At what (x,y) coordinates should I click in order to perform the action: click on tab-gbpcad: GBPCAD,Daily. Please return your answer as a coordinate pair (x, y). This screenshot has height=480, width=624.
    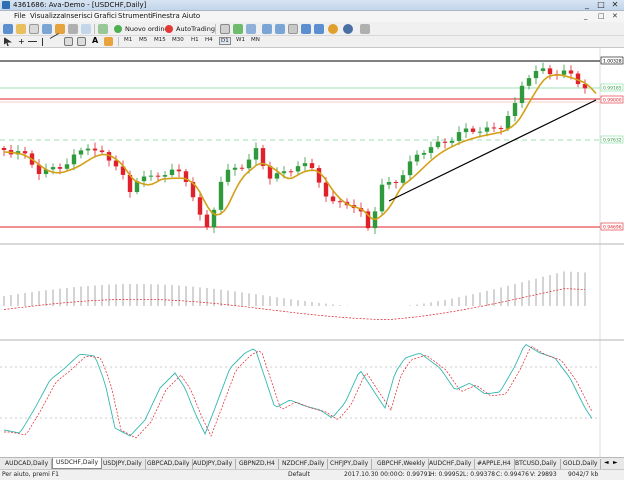
    Looking at the image, I should click on (169, 464).